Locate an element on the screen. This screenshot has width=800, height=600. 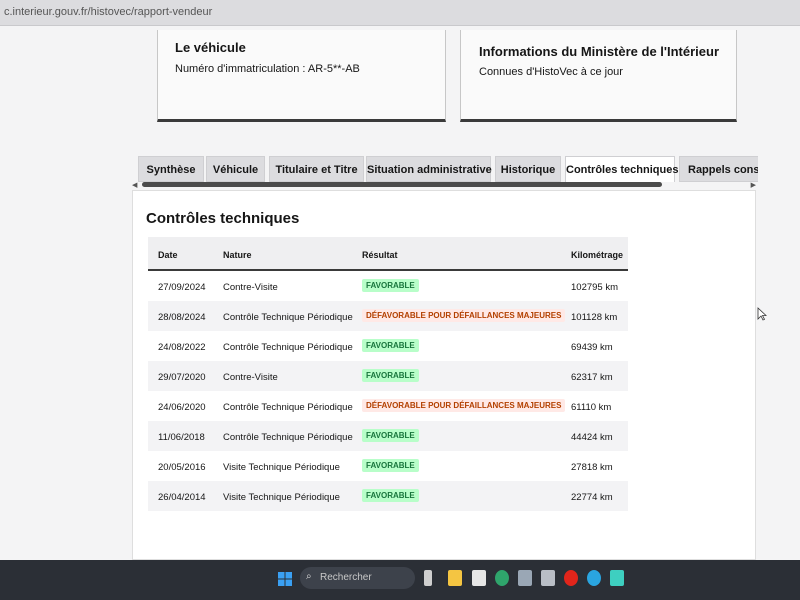
chrome-icon is located at coordinates (502, 578).